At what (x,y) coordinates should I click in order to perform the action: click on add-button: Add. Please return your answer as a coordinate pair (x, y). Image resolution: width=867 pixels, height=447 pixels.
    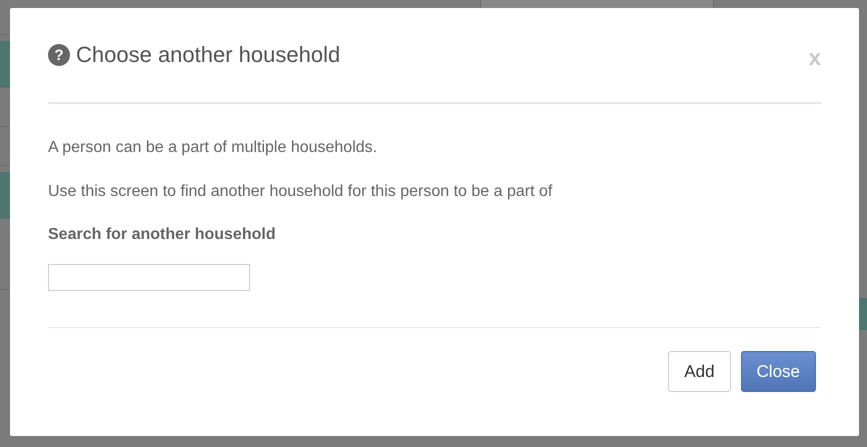
    Looking at the image, I should click on (699, 371).